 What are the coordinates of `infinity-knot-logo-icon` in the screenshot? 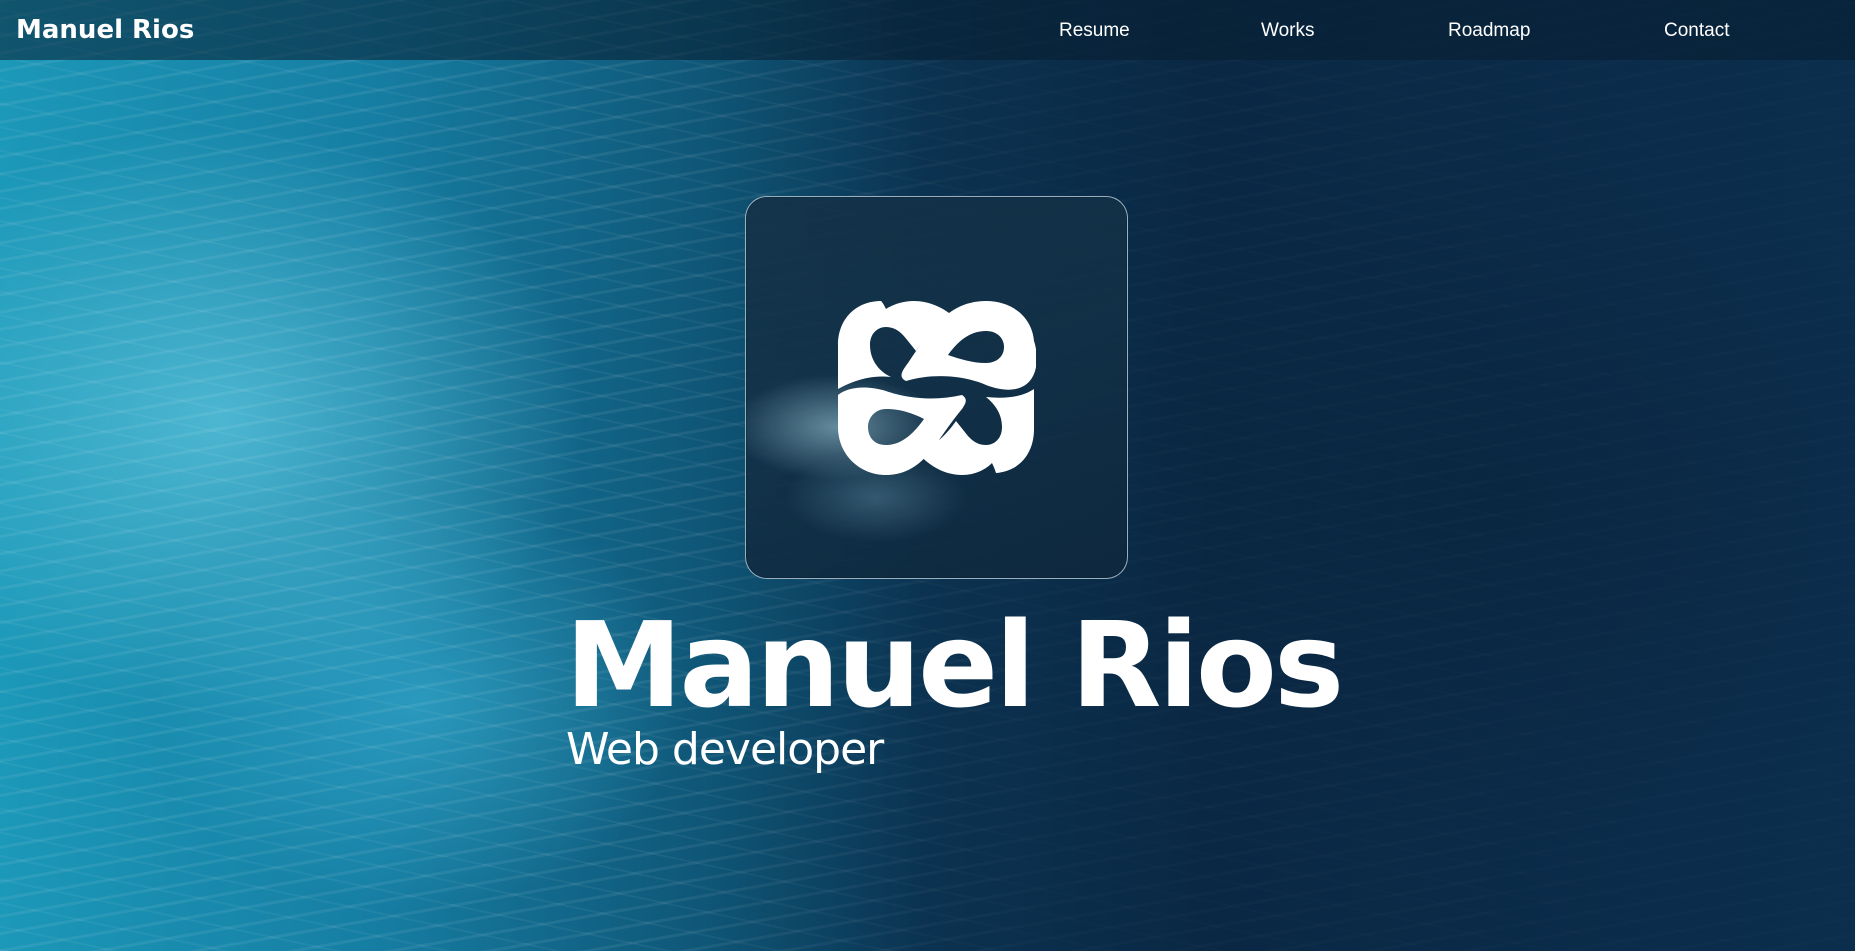 It's located at (937, 388).